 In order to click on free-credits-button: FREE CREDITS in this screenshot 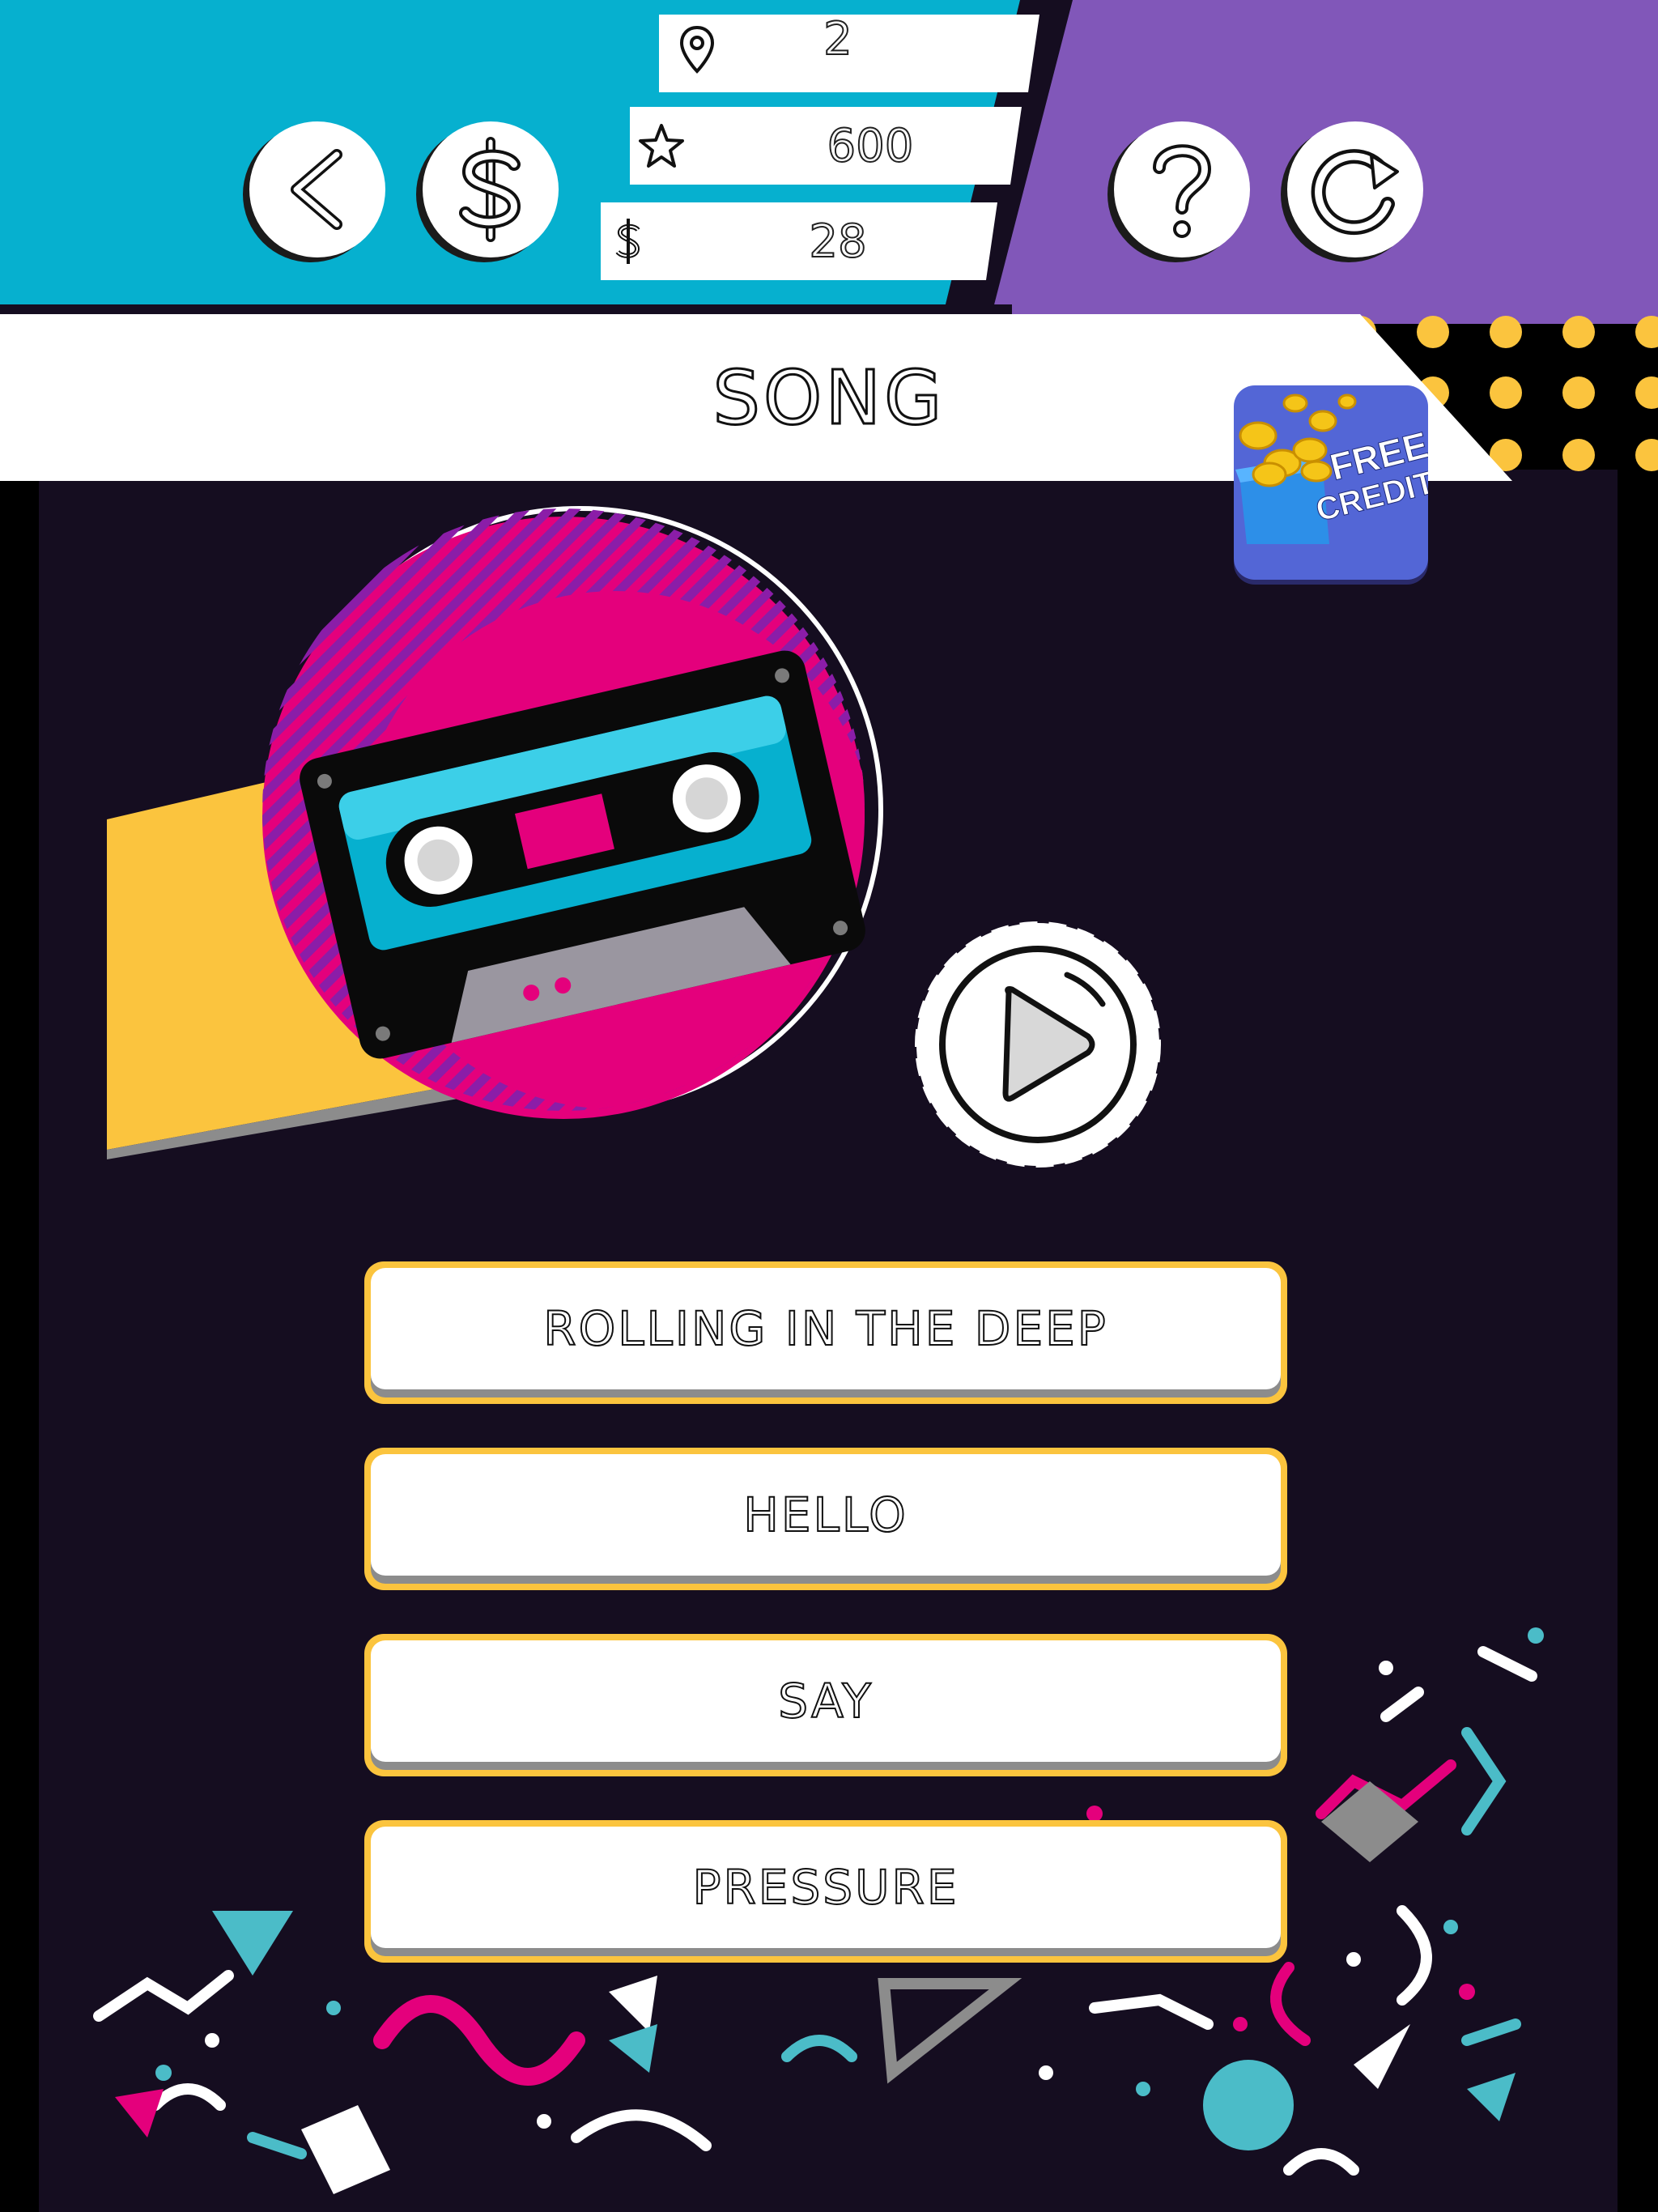, I will do `click(1331, 483)`.